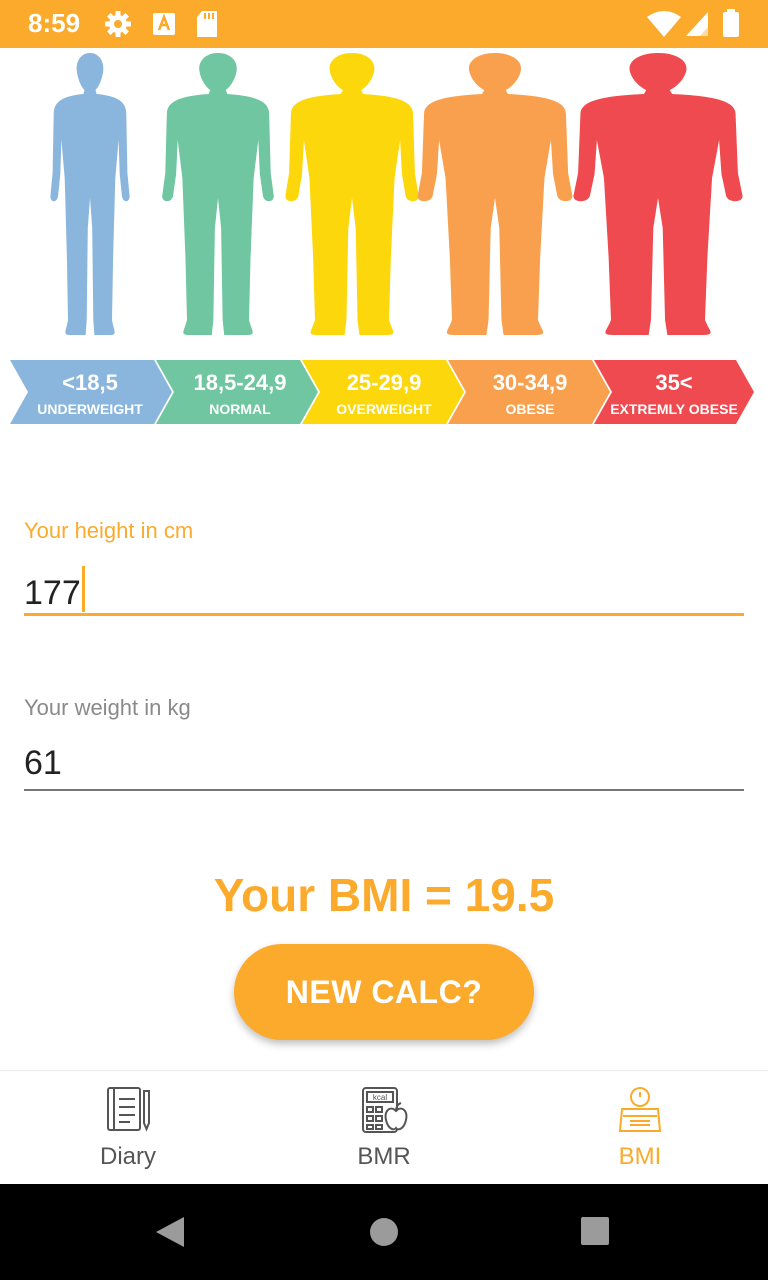 The height and width of the screenshot is (1280, 768). What do you see at coordinates (384, 790) in the screenshot?
I see `weight-underline` at bounding box center [384, 790].